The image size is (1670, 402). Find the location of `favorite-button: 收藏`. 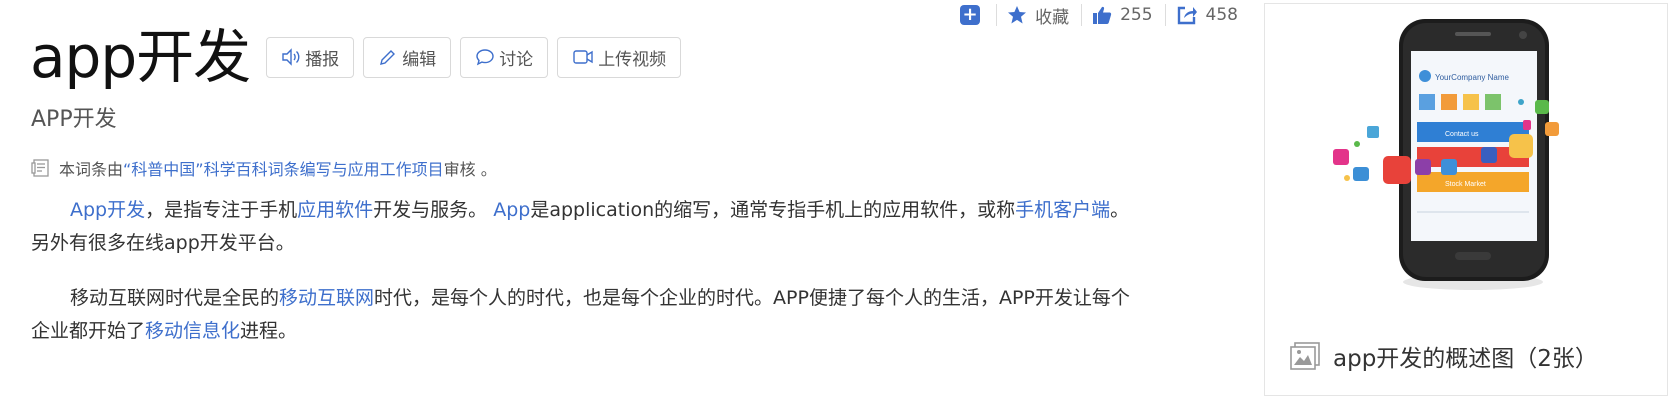

favorite-button: 收藏 is located at coordinates (1038, 15).